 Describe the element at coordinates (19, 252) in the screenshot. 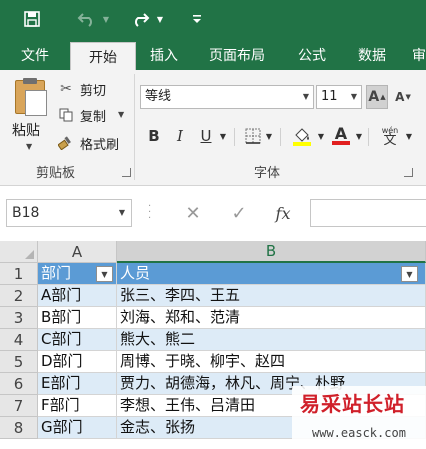

I see `select-all-button` at that location.